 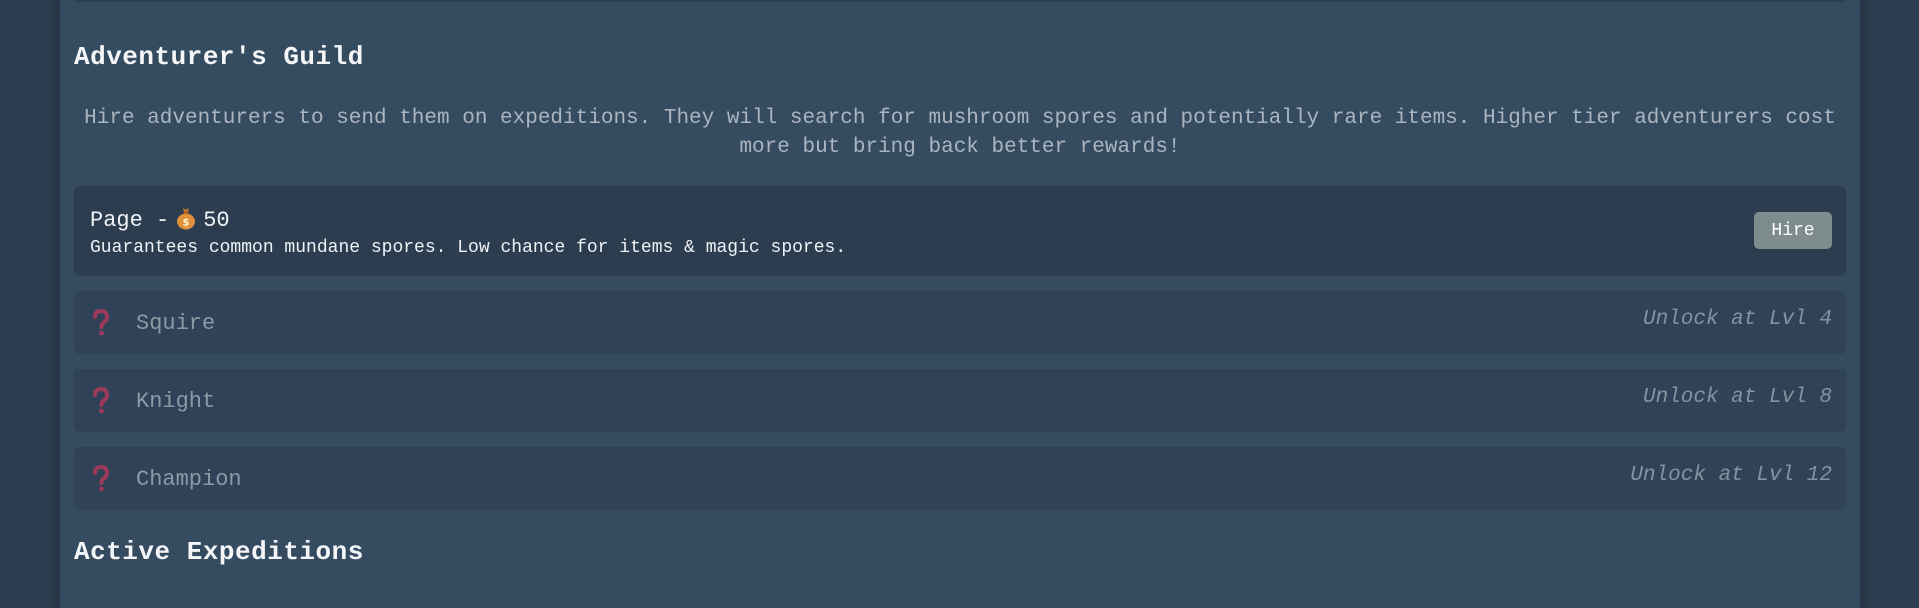 What do you see at coordinates (219, 57) in the screenshot?
I see `guild-title: Adventurer's Guild` at bounding box center [219, 57].